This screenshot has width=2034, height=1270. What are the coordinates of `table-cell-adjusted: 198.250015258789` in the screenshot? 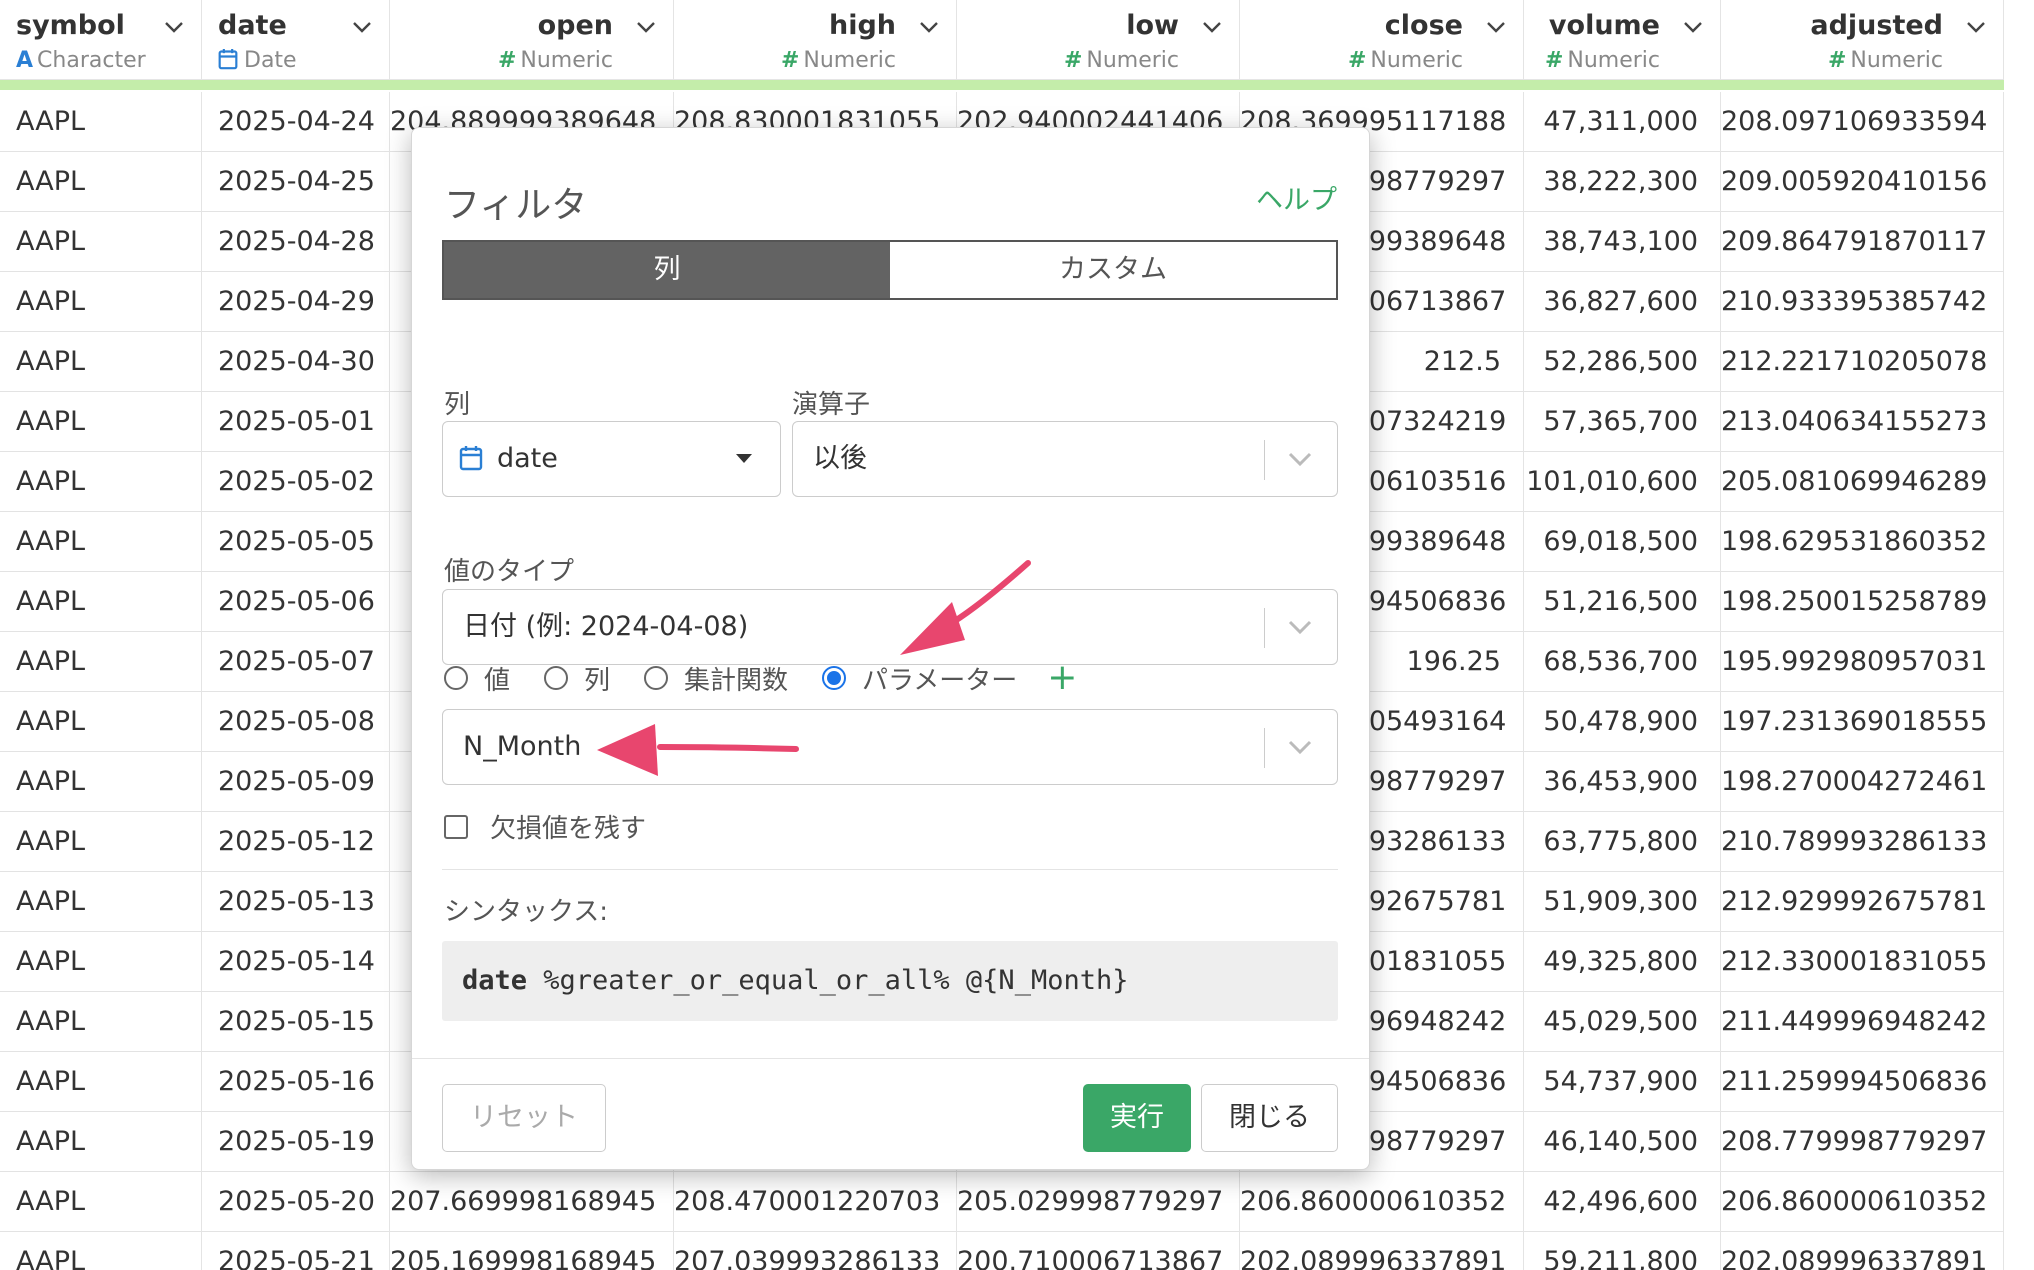 It's located at (1862, 602).